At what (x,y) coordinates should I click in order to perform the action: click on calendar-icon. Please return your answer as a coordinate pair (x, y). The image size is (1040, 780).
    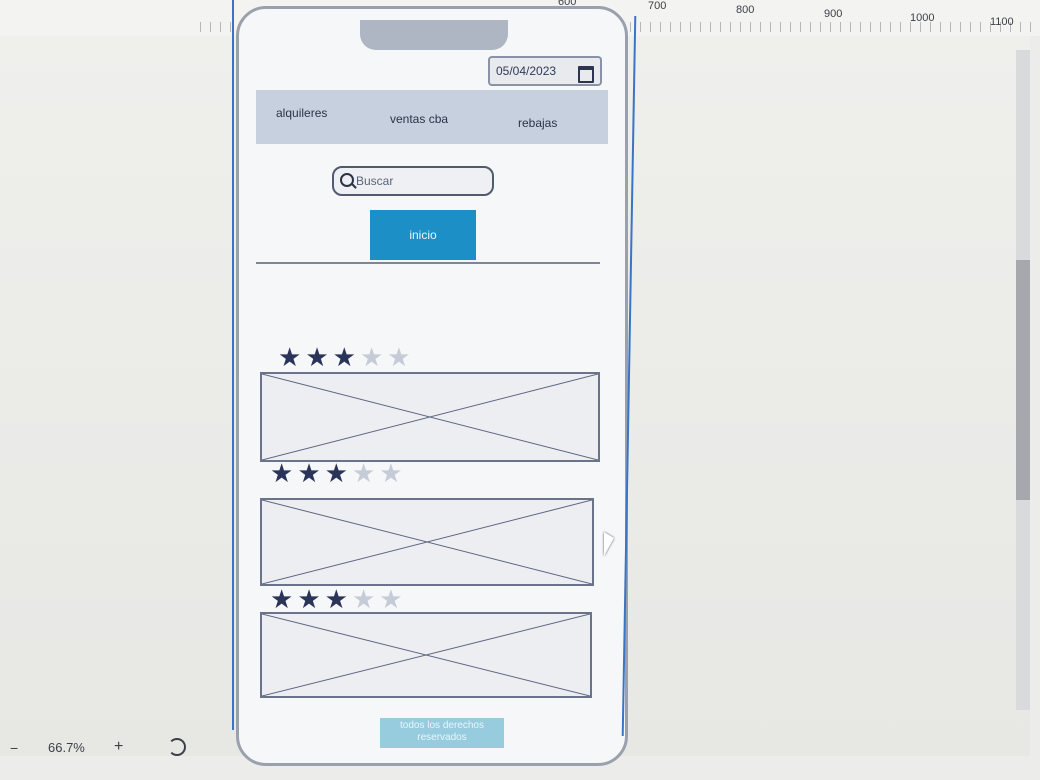
    Looking at the image, I should click on (586, 74).